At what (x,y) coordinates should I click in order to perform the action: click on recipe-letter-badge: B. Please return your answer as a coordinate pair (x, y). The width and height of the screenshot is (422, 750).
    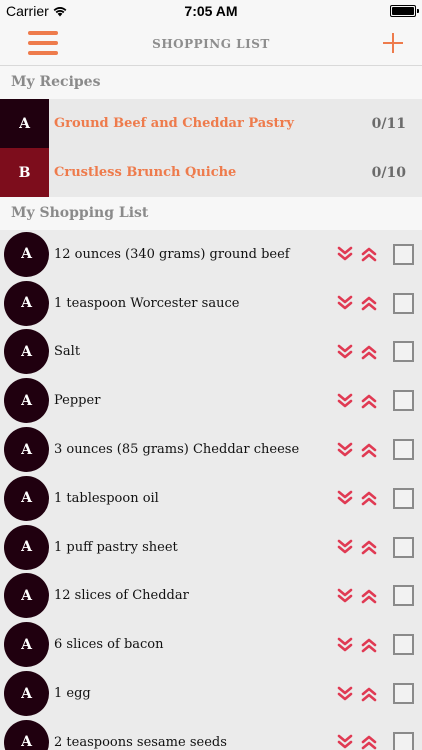
    Looking at the image, I should click on (24, 172).